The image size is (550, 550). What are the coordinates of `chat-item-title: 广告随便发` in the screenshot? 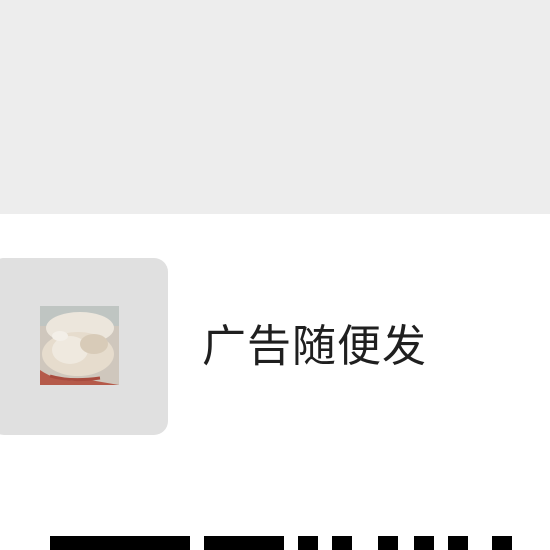 It's located at (314, 346).